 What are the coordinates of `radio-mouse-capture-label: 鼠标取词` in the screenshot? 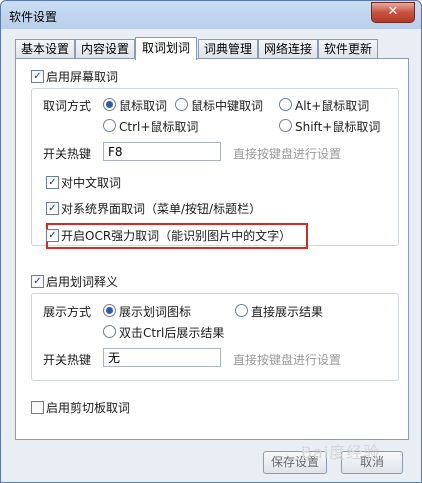 It's located at (143, 106).